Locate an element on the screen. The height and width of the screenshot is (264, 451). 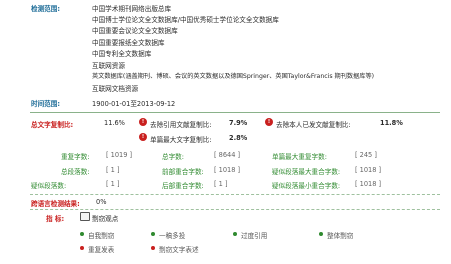
exclude-ref-value: 7.9% is located at coordinates (238, 123).